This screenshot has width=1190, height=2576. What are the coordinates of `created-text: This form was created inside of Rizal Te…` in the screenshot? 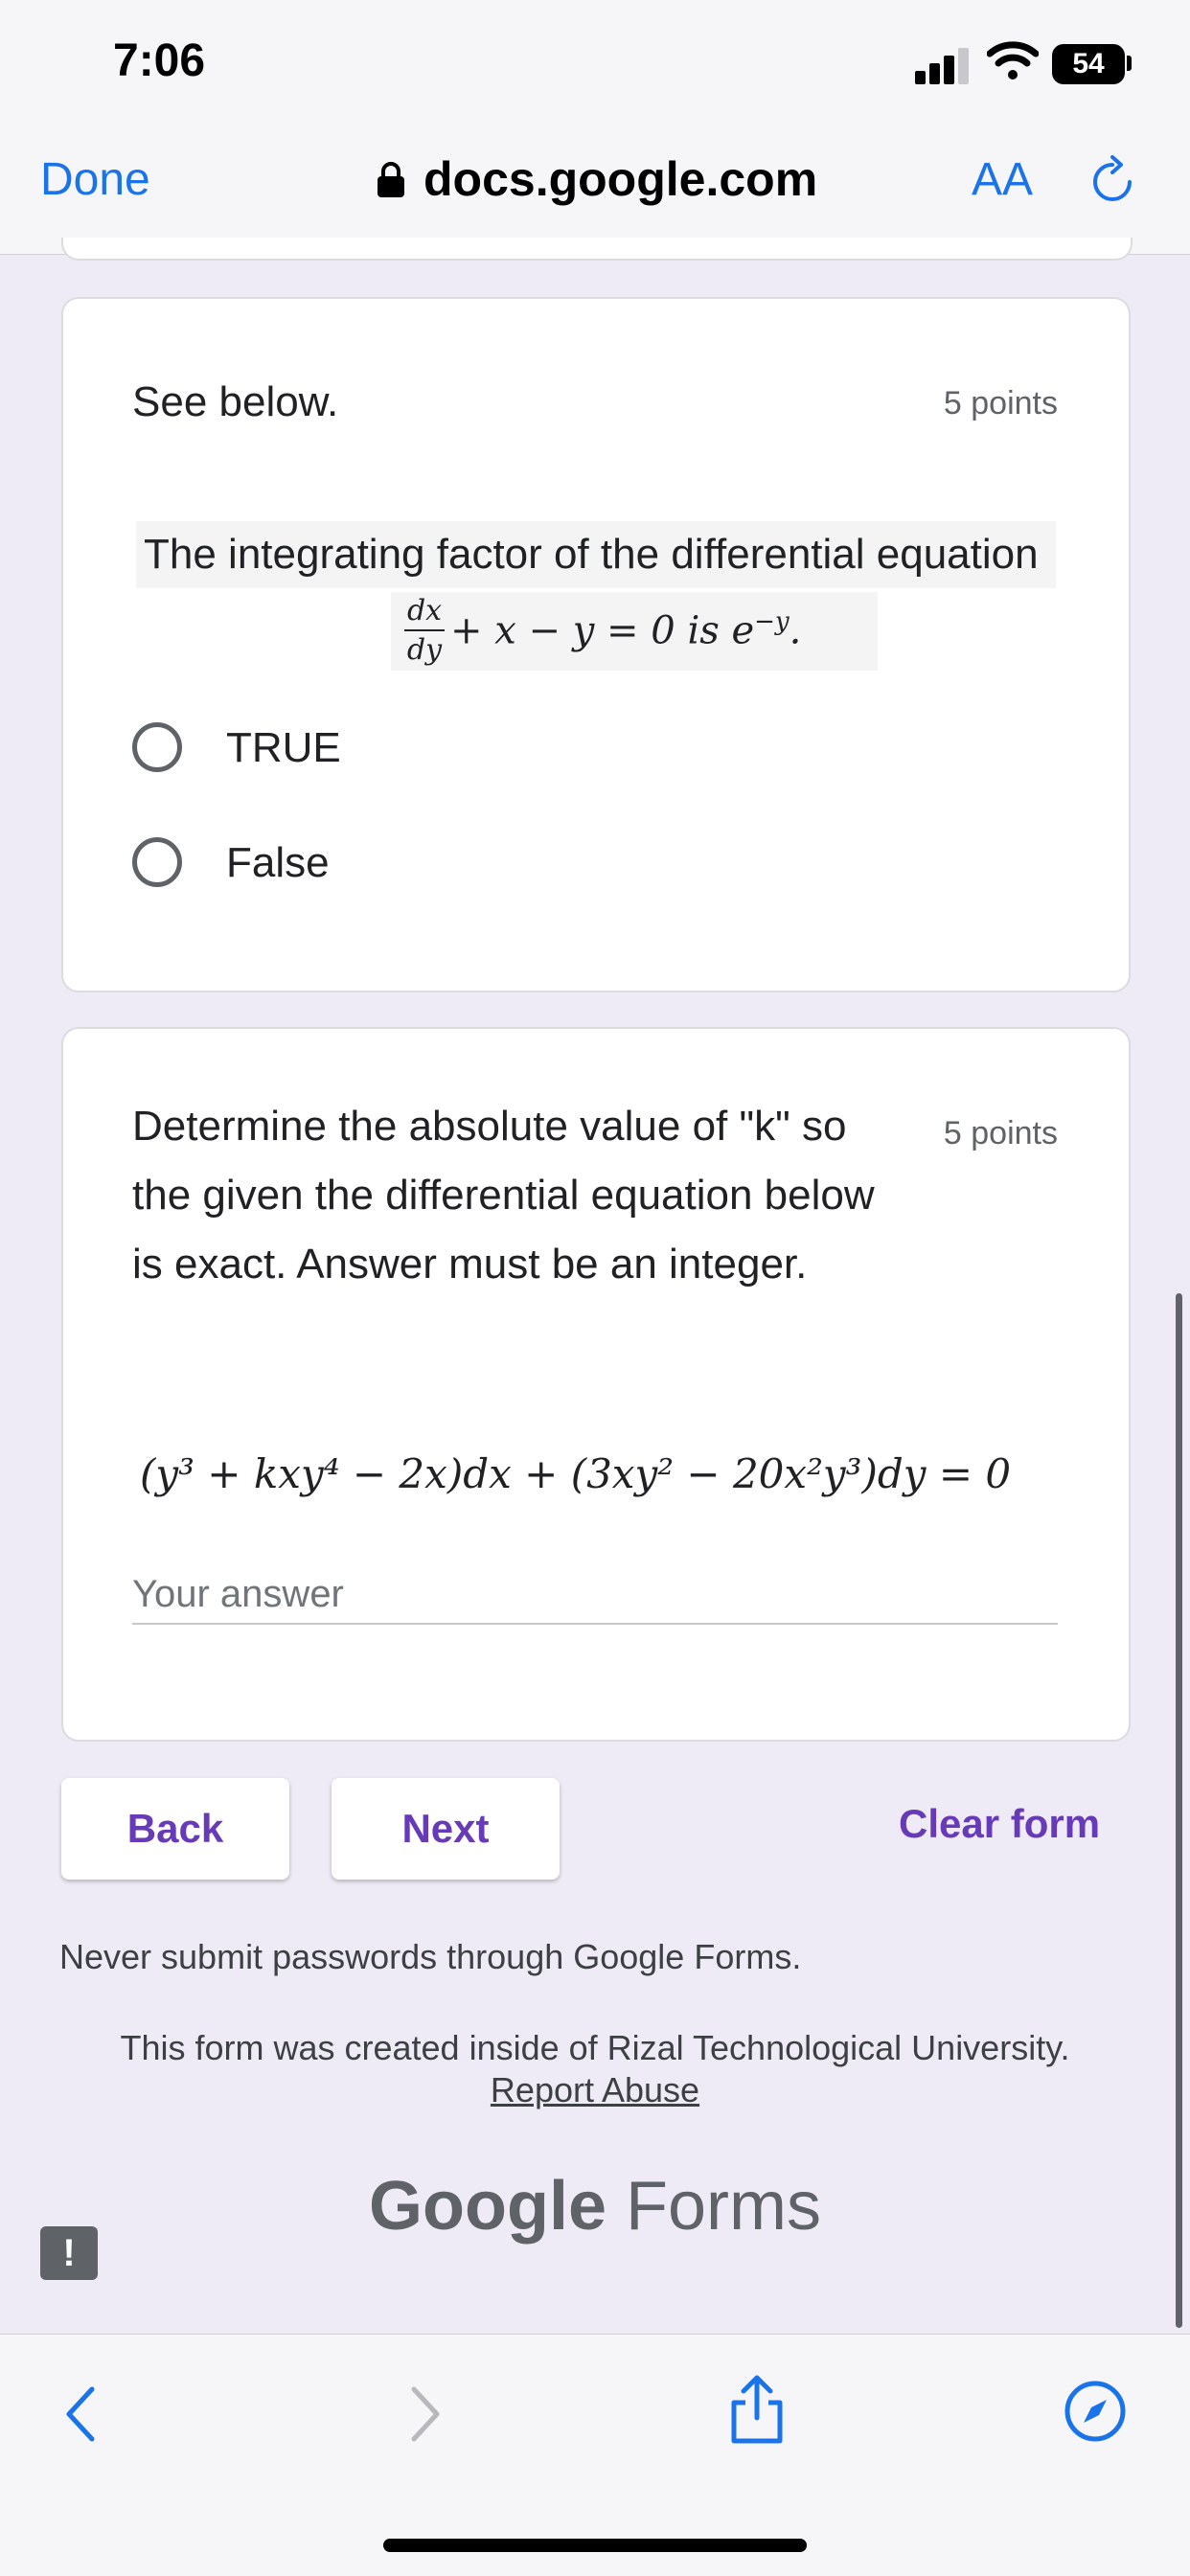 It's located at (595, 2047).